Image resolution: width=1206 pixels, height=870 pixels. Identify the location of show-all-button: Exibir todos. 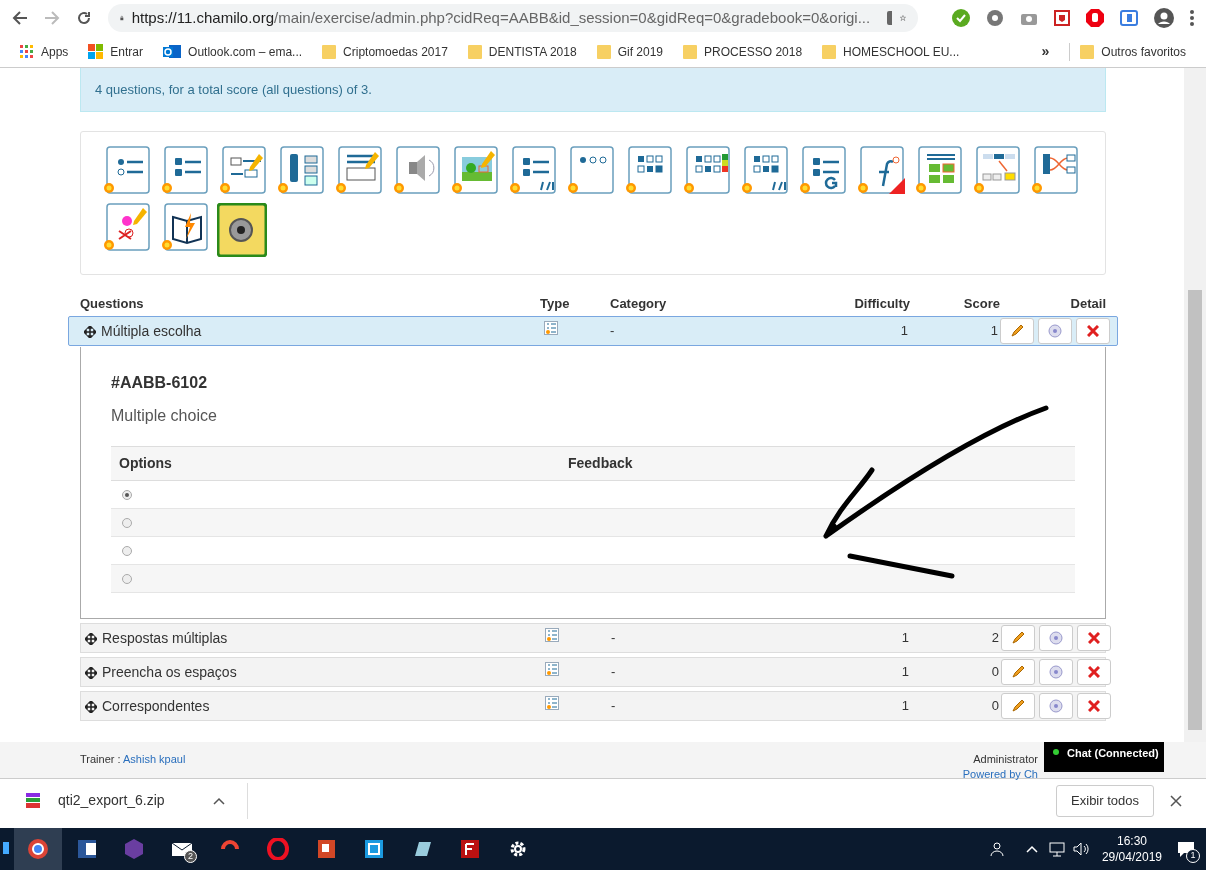
(1105, 800).